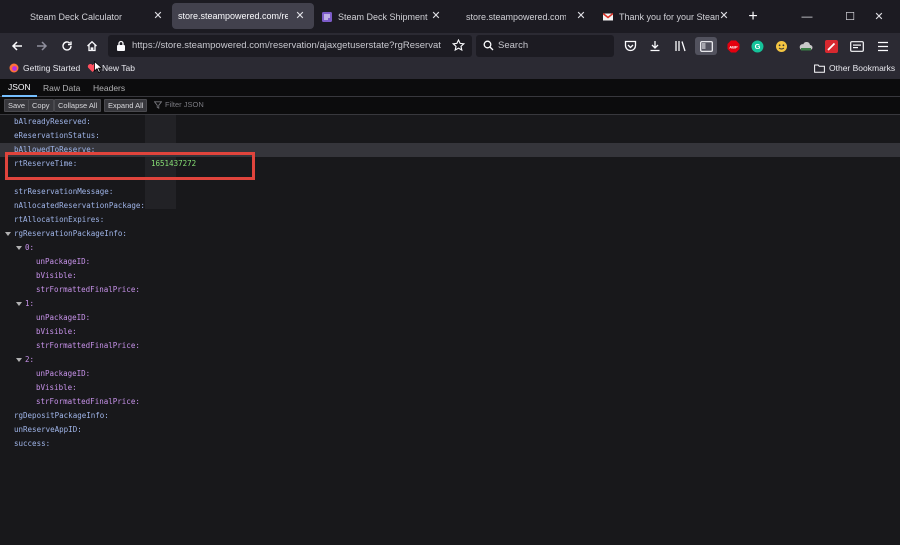  What do you see at coordinates (130, 166) in the screenshot?
I see `highlight-box` at bounding box center [130, 166].